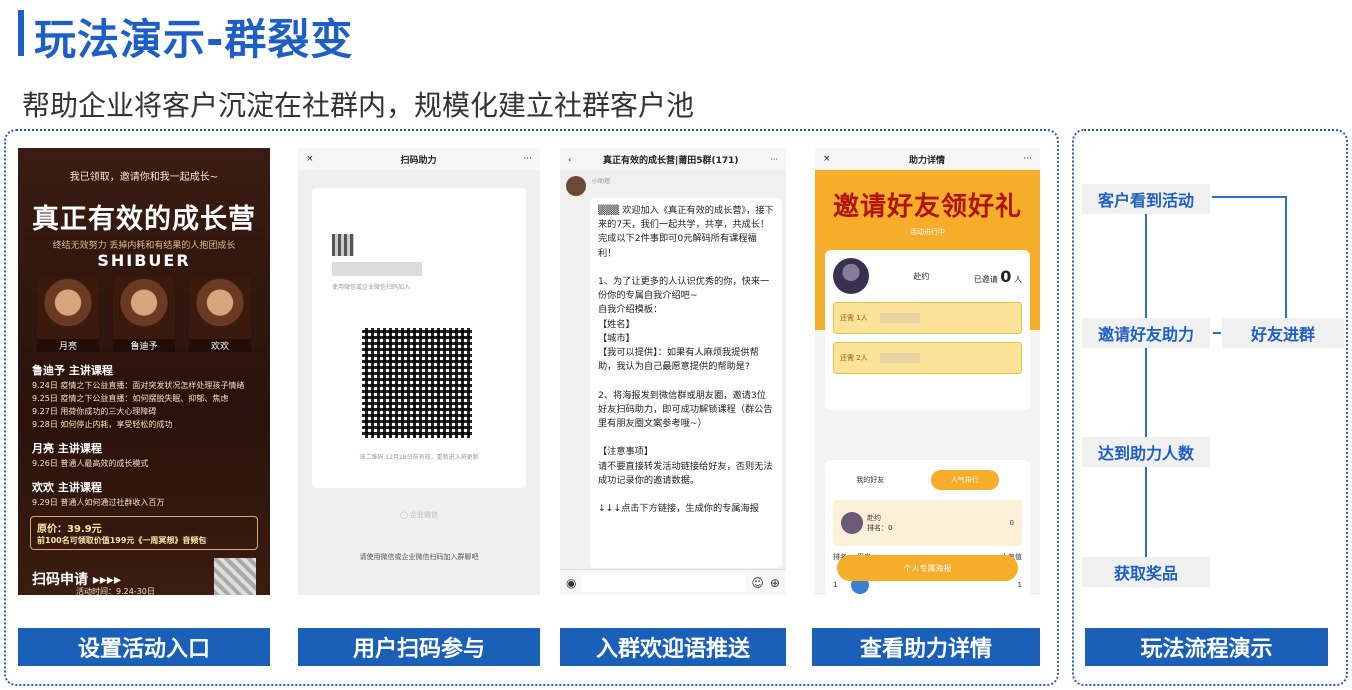  Describe the element at coordinates (144, 246) in the screenshot. I see `poster-tagline: 终结无效努力 丢掉内耗和有结果的人抱团成长` at that location.